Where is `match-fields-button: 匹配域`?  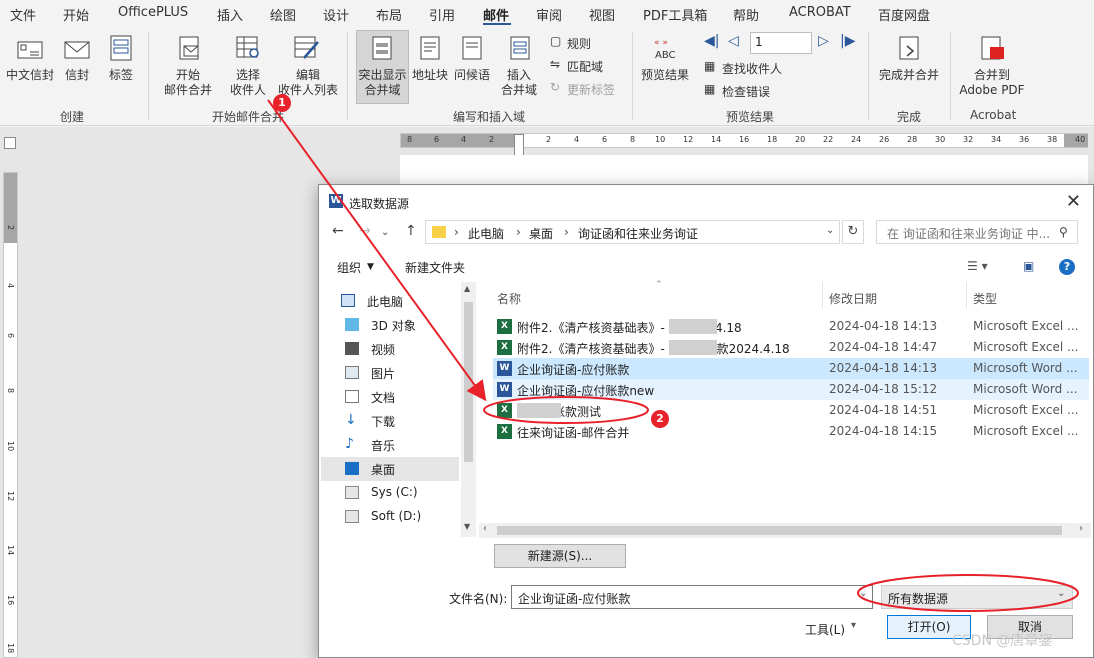
match-fields-button: 匹配域 is located at coordinates (585, 66).